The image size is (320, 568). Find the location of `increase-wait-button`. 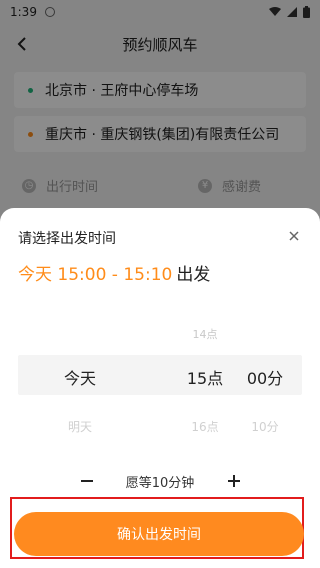

increase-wait-button is located at coordinates (234, 481).